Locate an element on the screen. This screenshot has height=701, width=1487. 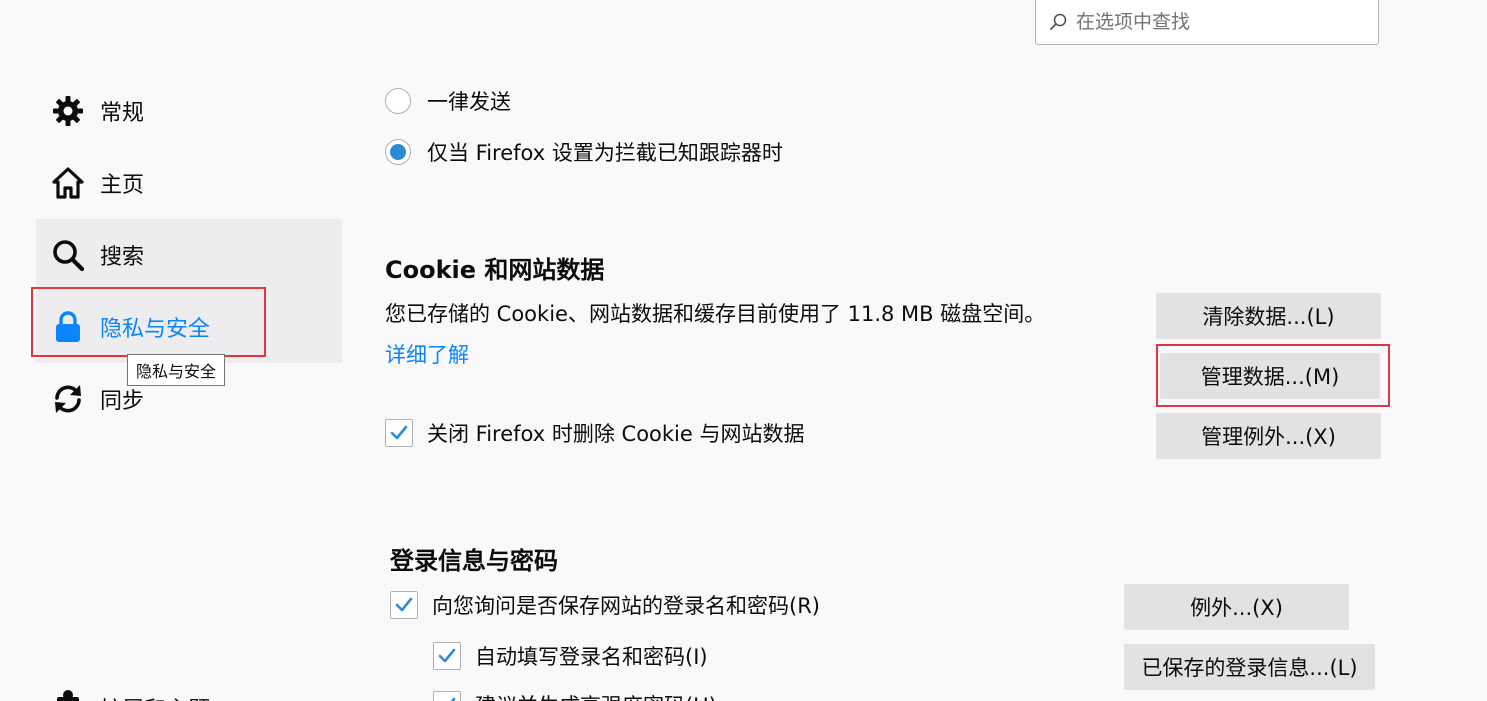
suggest-passwords-option: 建议并生成高强度密码(U) is located at coordinates (575, 695).